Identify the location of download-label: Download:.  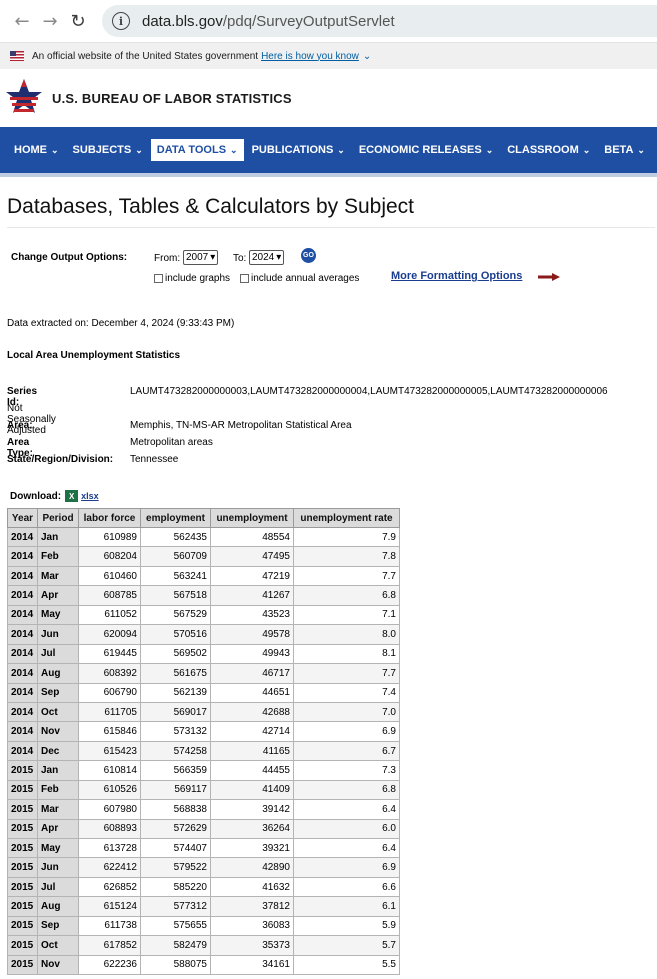
(36, 496).